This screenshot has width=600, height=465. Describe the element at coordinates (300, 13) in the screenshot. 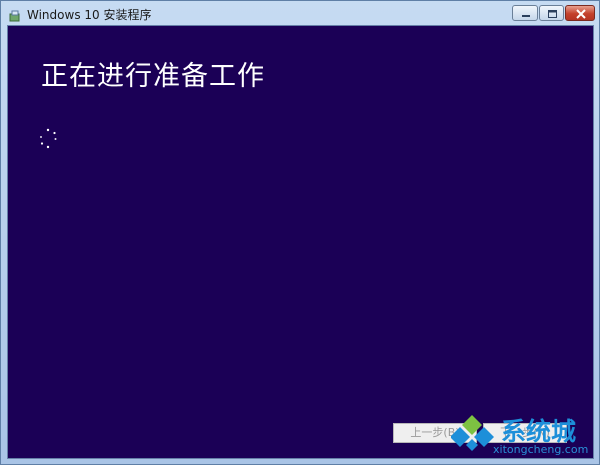

I see `title-bar: Windows 10 安装程序` at that location.